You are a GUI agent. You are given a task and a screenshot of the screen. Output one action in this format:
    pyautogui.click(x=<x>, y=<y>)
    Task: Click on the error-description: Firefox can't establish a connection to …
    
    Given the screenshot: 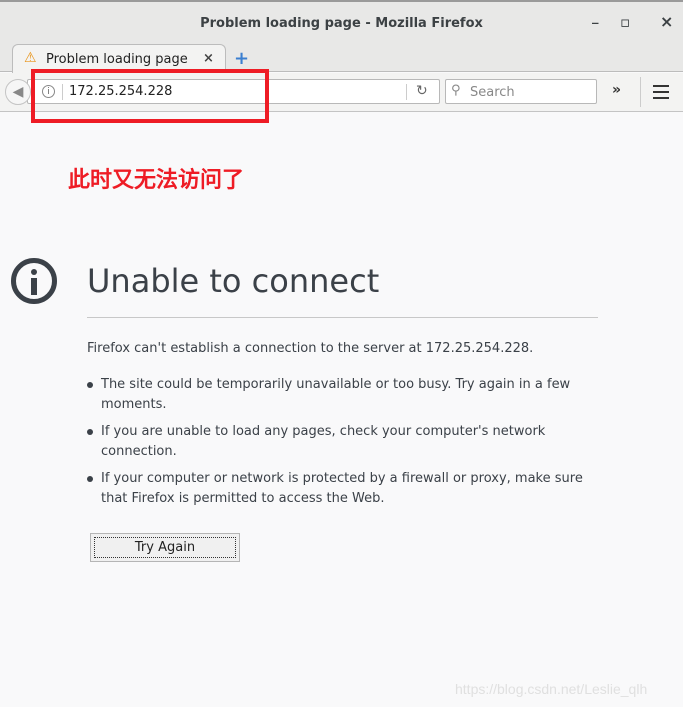 What is the action you would take?
    pyautogui.click(x=310, y=348)
    